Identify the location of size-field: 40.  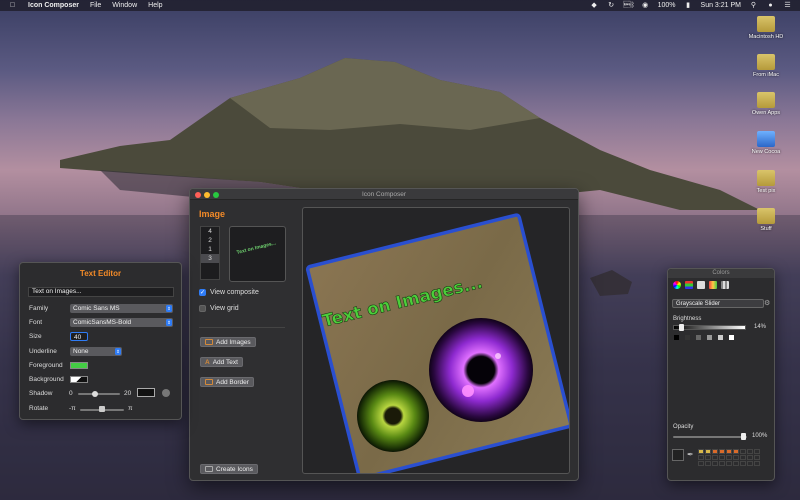
(79, 336).